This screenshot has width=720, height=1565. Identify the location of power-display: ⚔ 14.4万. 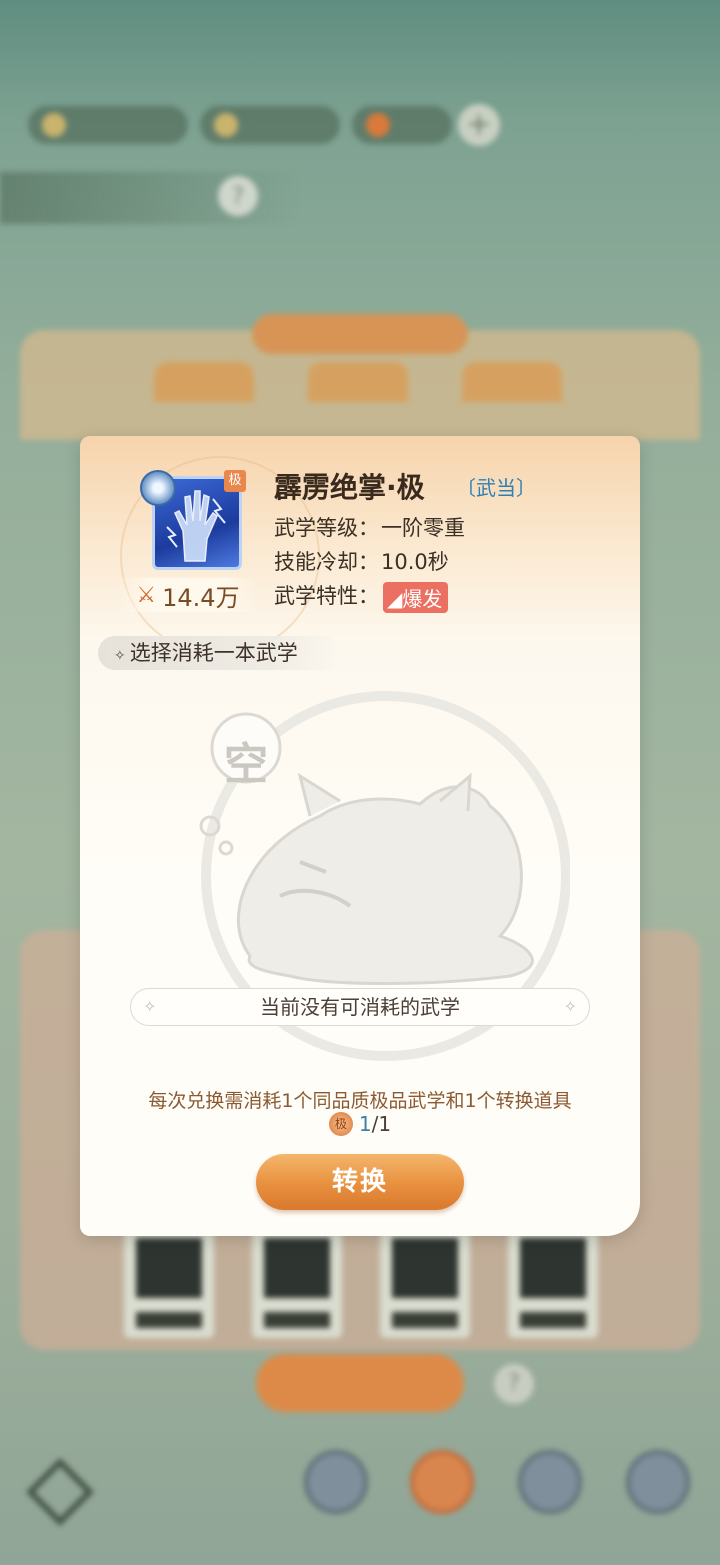
(188, 595).